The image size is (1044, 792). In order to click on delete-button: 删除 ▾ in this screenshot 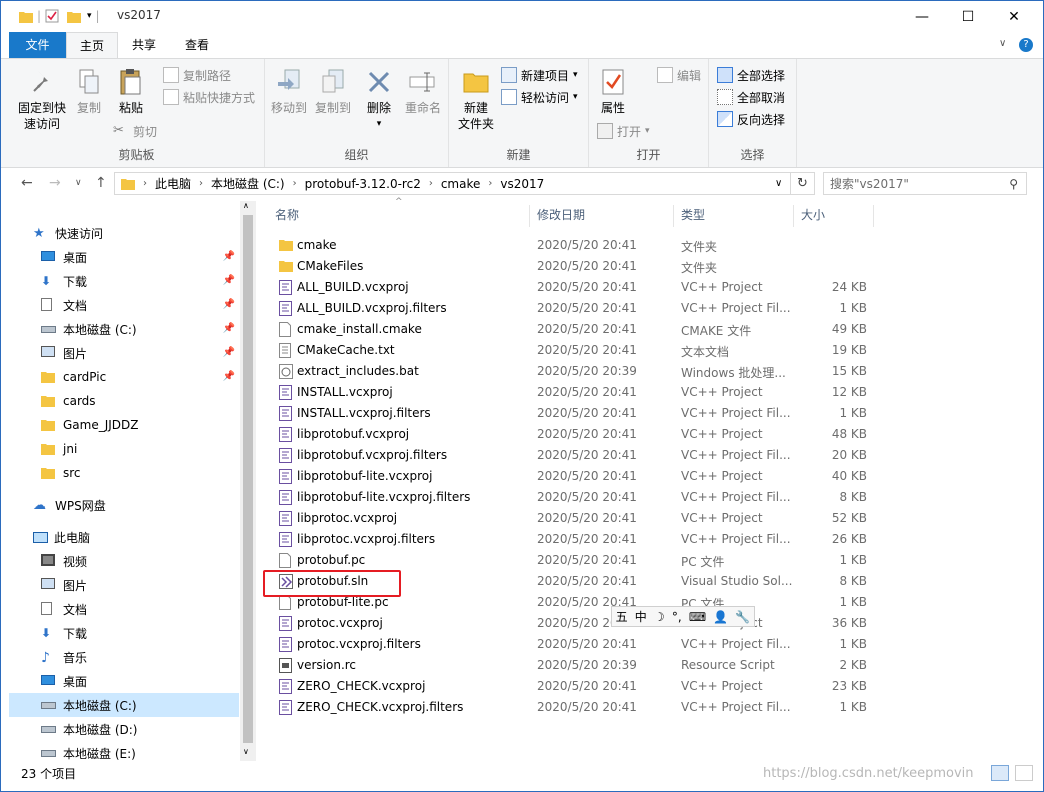, I will do `click(379, 99)`.